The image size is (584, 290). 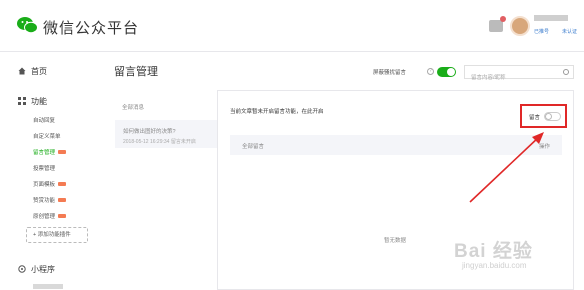 I want to click on avatar, so click(x=520, y=26).